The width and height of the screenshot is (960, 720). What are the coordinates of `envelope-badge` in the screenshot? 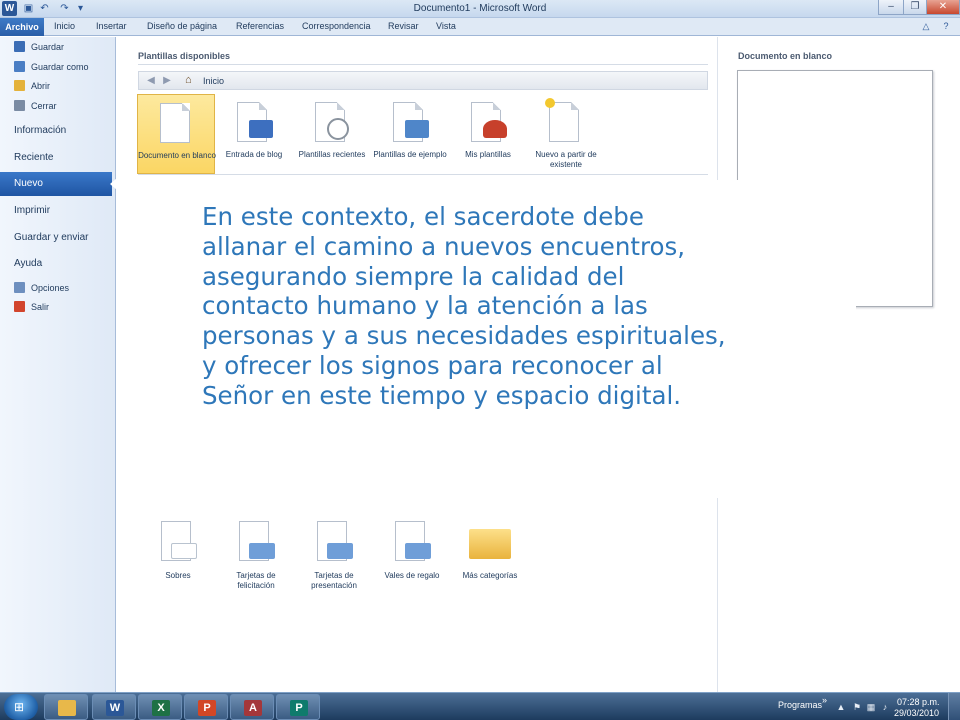 It's located at (184, 551).